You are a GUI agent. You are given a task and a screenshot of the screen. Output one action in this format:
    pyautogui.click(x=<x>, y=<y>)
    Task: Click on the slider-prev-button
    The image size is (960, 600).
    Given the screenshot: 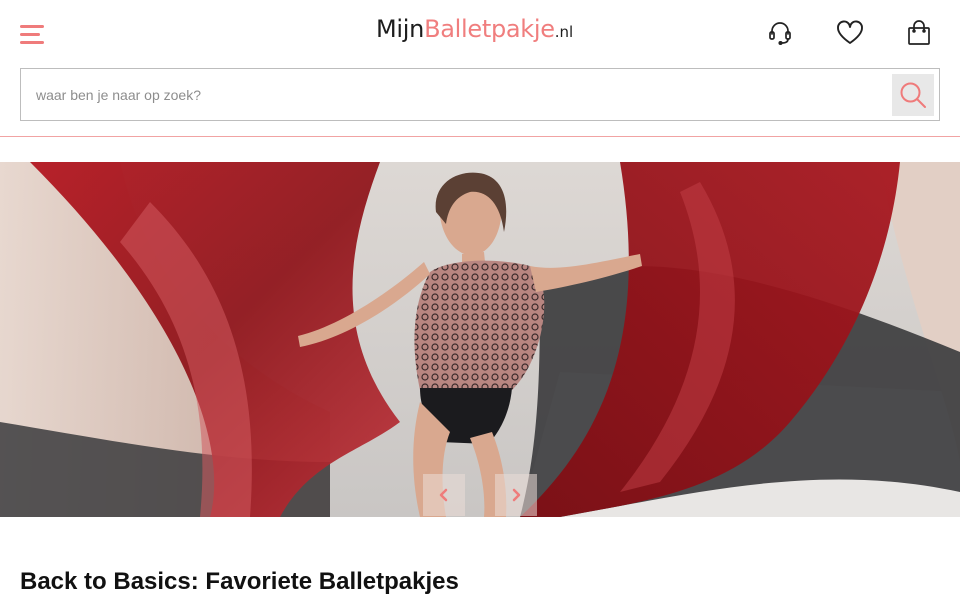 What is the action you would take?
    pyautogui.click(x=444, y=495)
    